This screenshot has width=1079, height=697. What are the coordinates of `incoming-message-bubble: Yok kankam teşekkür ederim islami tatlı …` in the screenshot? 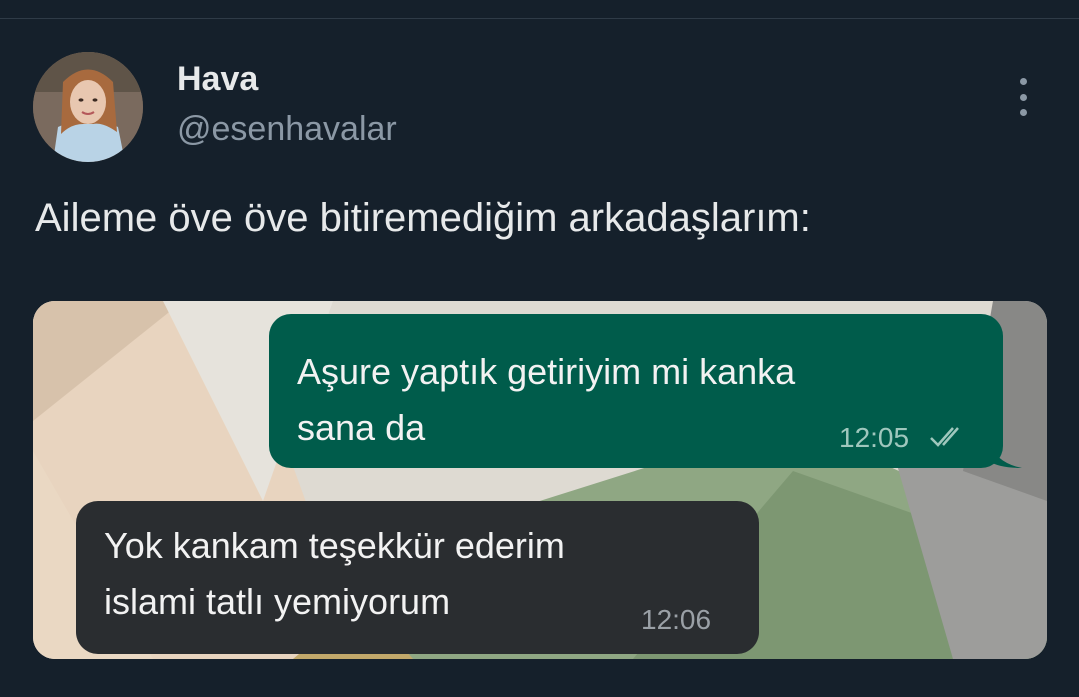 It's located at (417, 577).